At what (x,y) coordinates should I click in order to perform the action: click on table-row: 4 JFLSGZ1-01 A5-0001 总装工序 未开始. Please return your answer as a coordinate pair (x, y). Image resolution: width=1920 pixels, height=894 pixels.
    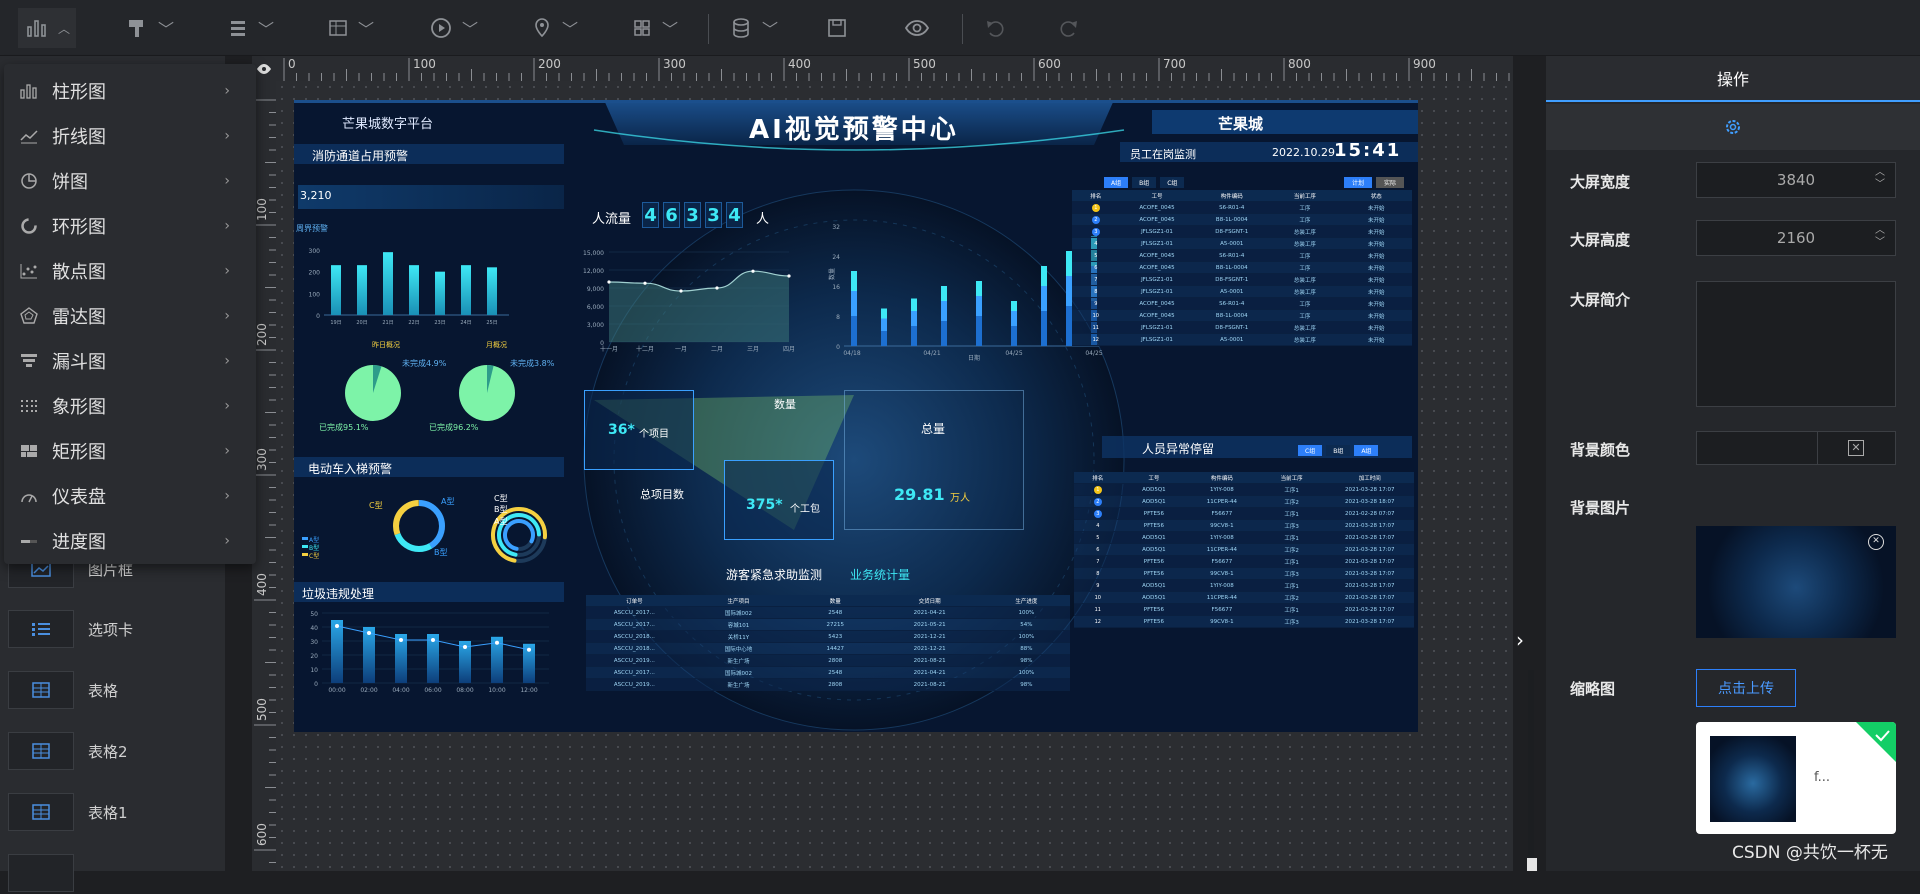
    Looking at the image, I should click on (1242, 244).